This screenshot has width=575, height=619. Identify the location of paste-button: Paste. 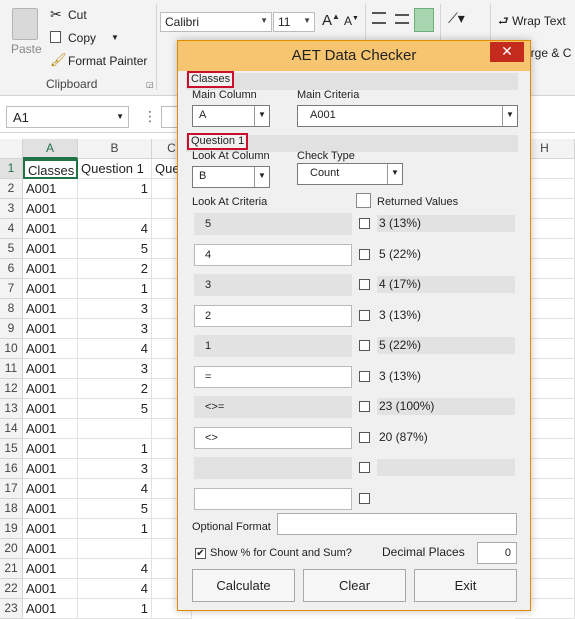
(25, 34).